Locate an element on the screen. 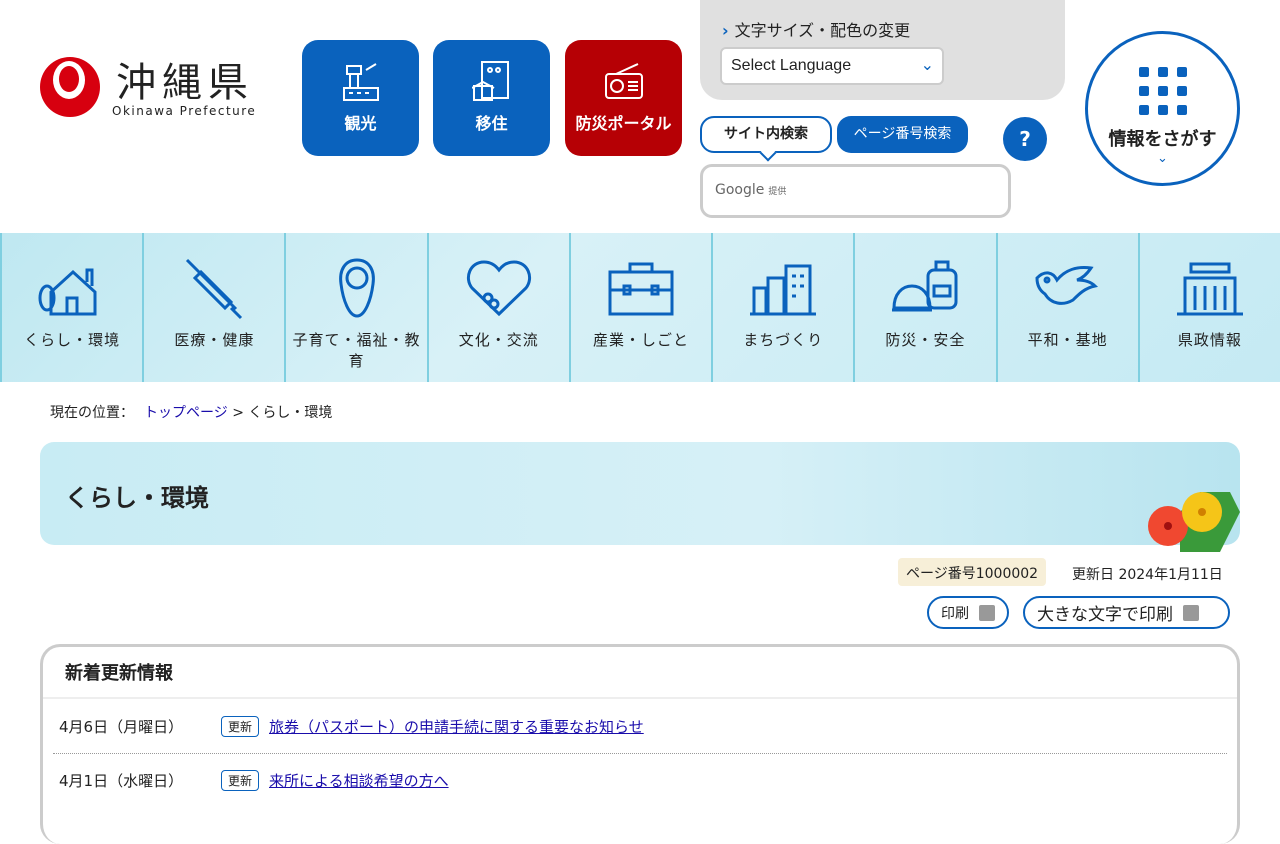 Image resolution: width=1280 pixels, height=844 pixels. migration-label: 移住 is located at coordinates (491, 123).